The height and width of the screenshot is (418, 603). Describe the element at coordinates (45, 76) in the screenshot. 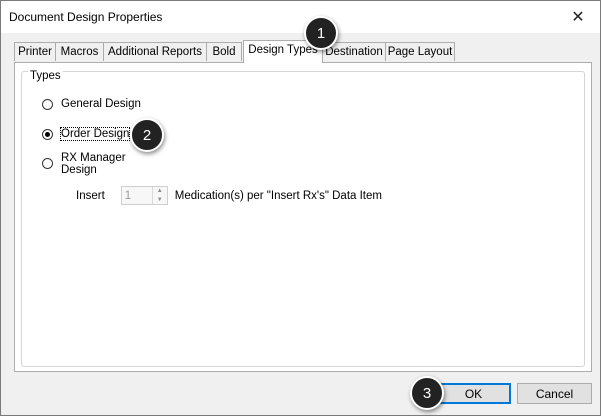

I see `types-group-label: Types` at that location.